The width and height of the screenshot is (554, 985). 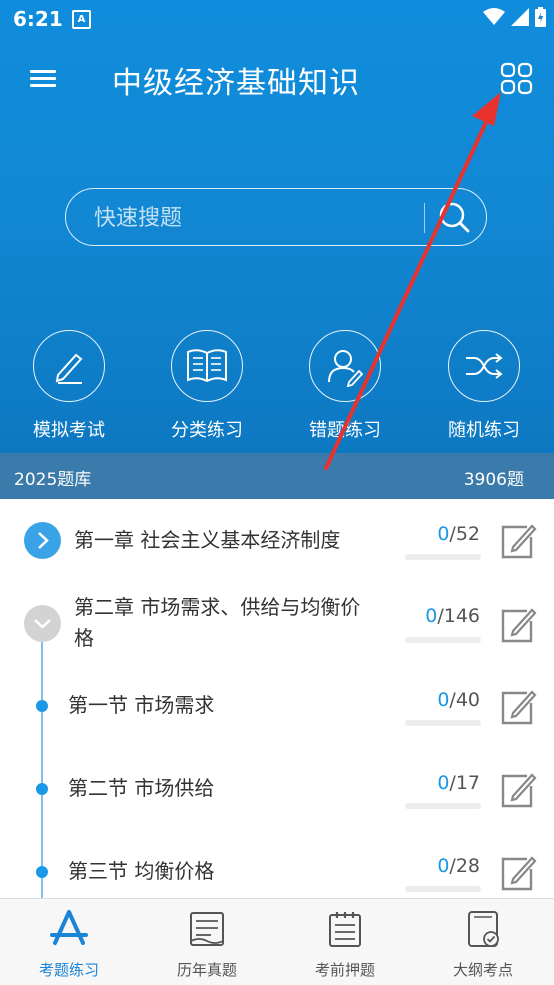 I want to click on total-count: /28, so click(x=464, y=866).